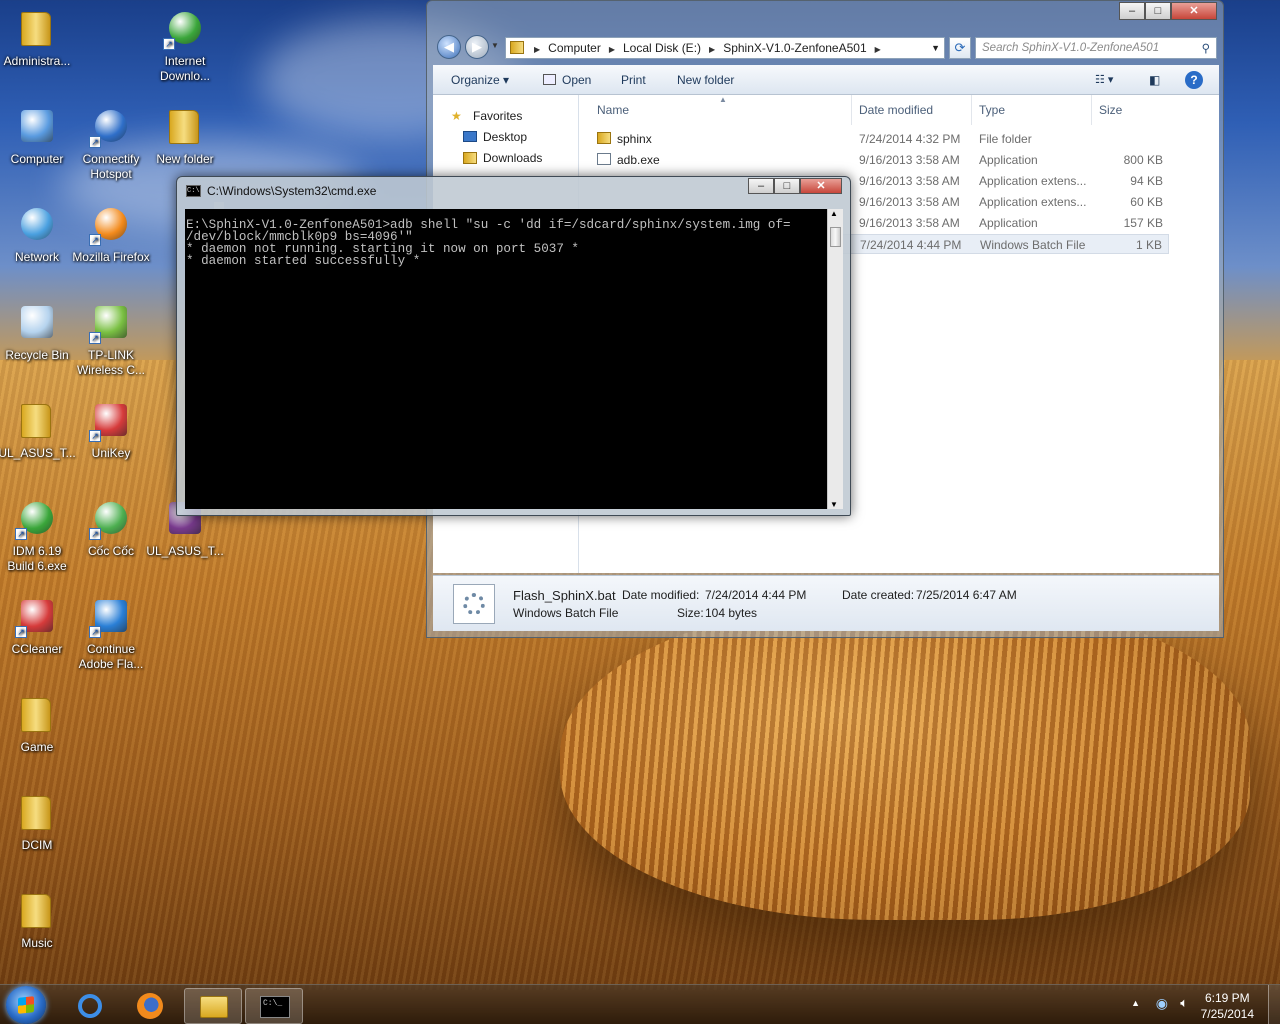 The image size is (1280, 1024). What do you see at coordinates (213, 1006) in the screenshot?
I see `taskbar-explorer` at bounding box center [213, 1006].